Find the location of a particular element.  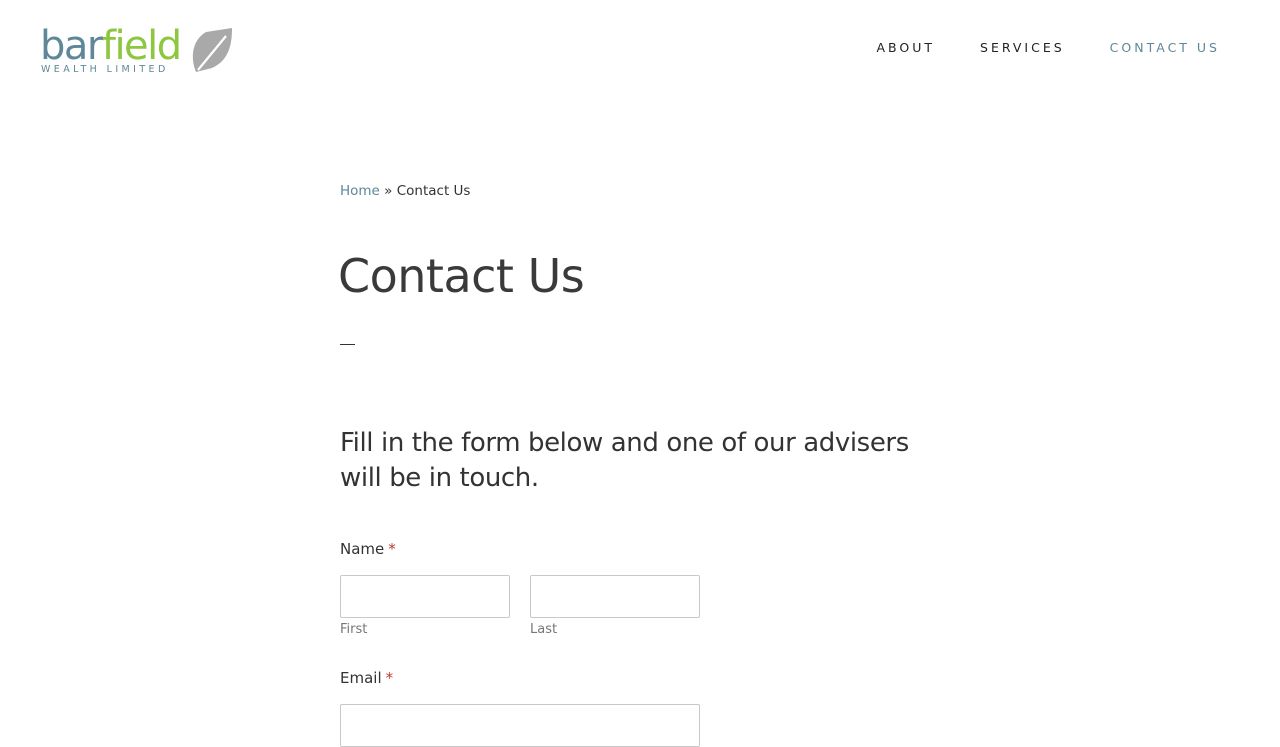

nav-about: ABOUT is located at coordinates (905, 47).